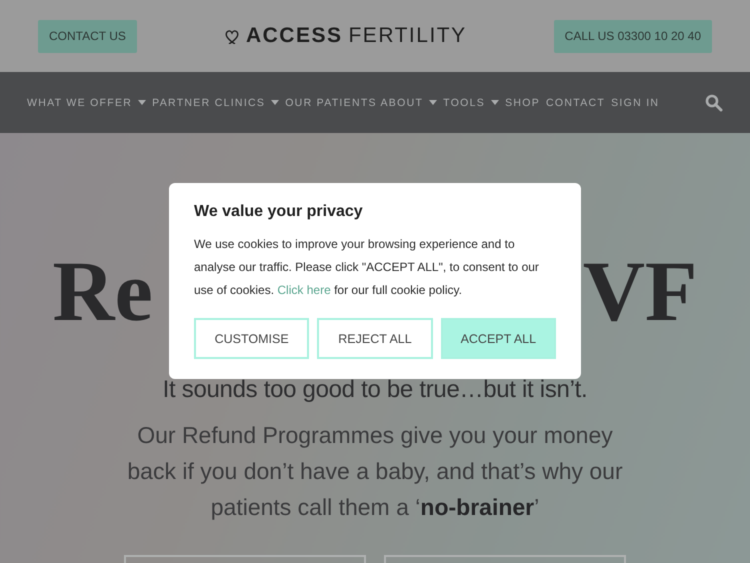 Image resolution: width=750 pixels, height=563 pixels. Describe the element at coordinates (304, 290) in the screenshot. I see `cookie-policy-link: Click here` at that location.